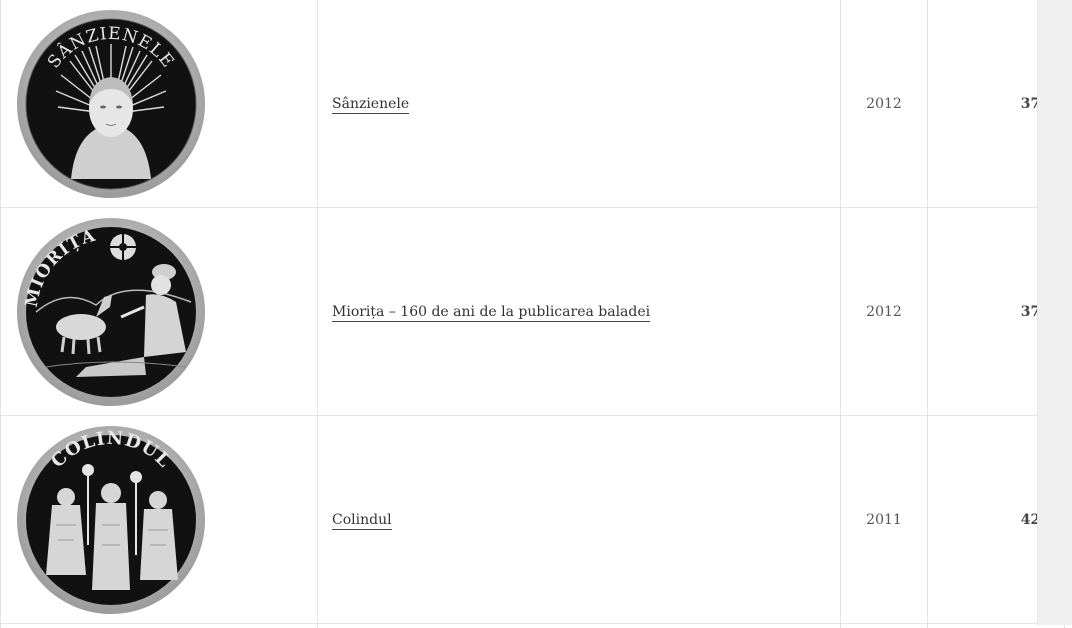 The width and height of the screenshot is (1072, 628). I want to click on coin-name-cell, so click(579, 626).